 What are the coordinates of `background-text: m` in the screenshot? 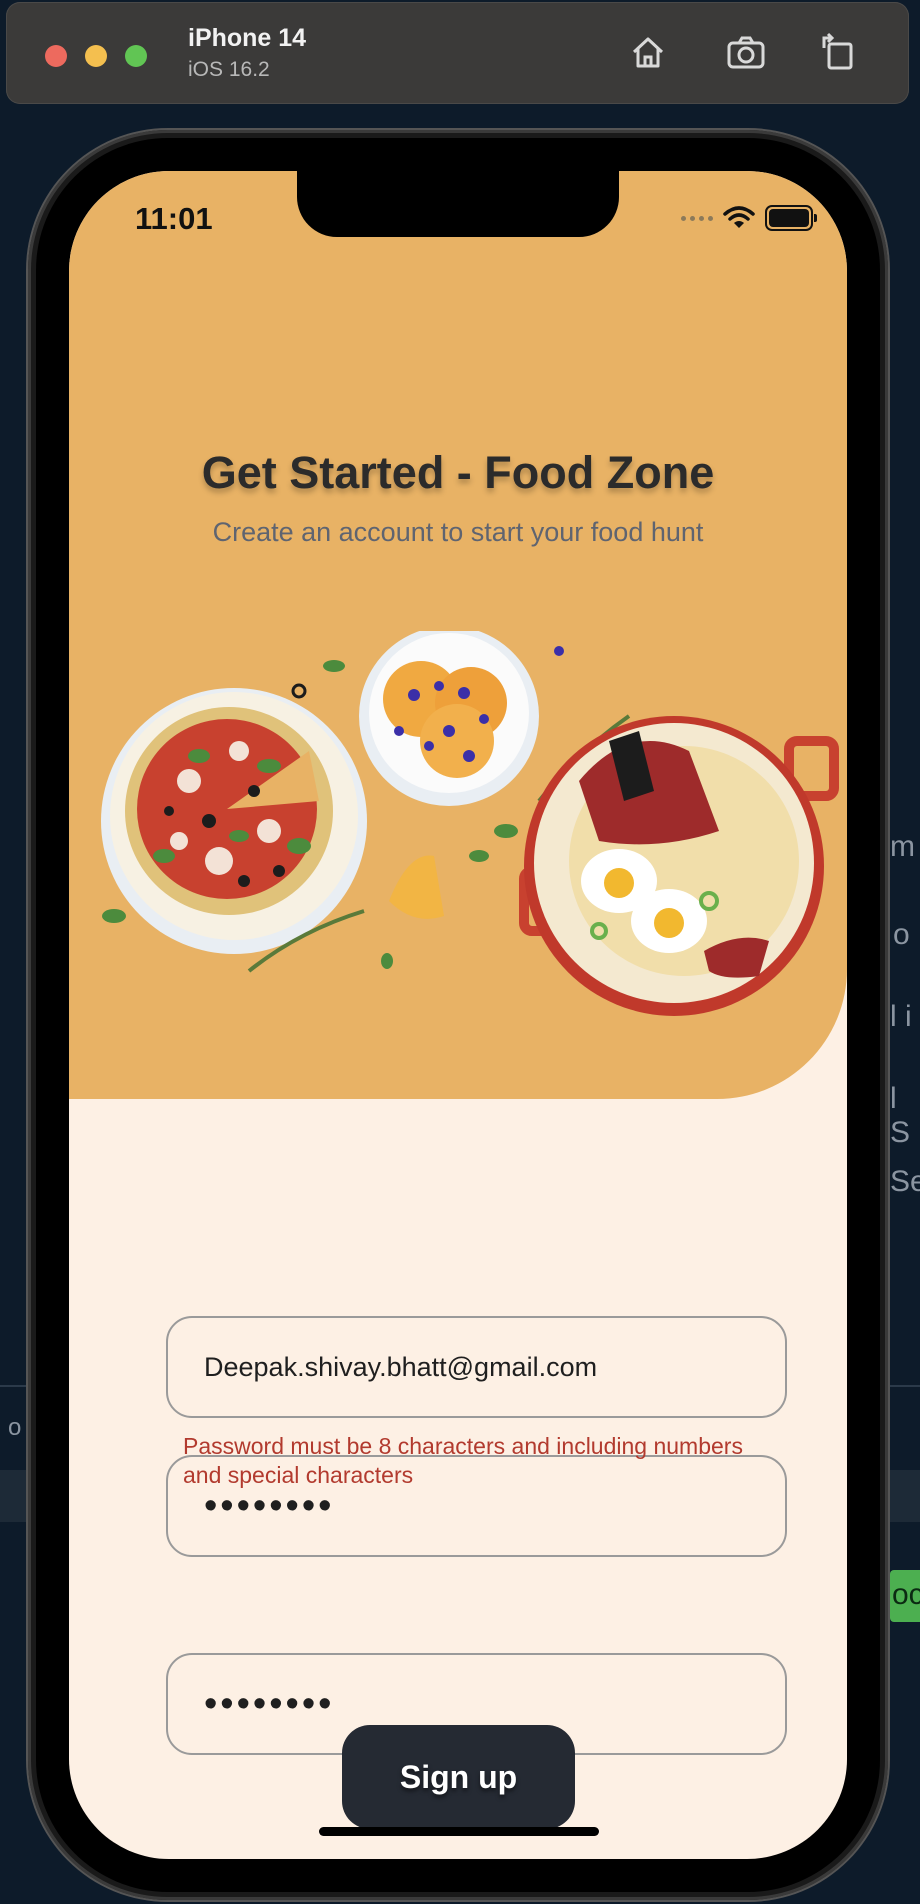 It's located at (902, 846).